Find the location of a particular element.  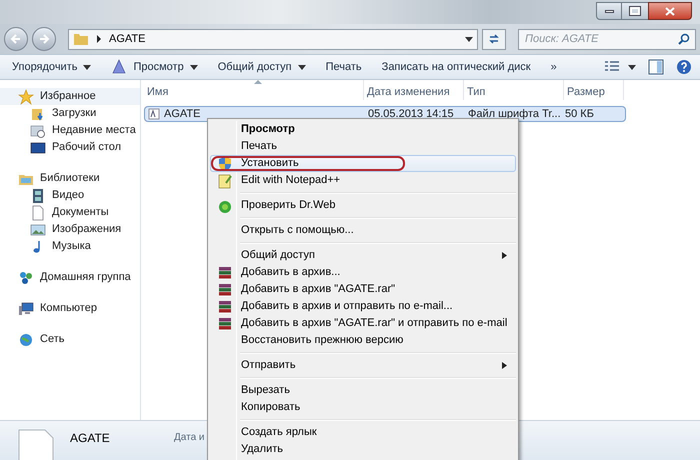

sidebar-item: Компьютер is located at coordinates (70, 308).